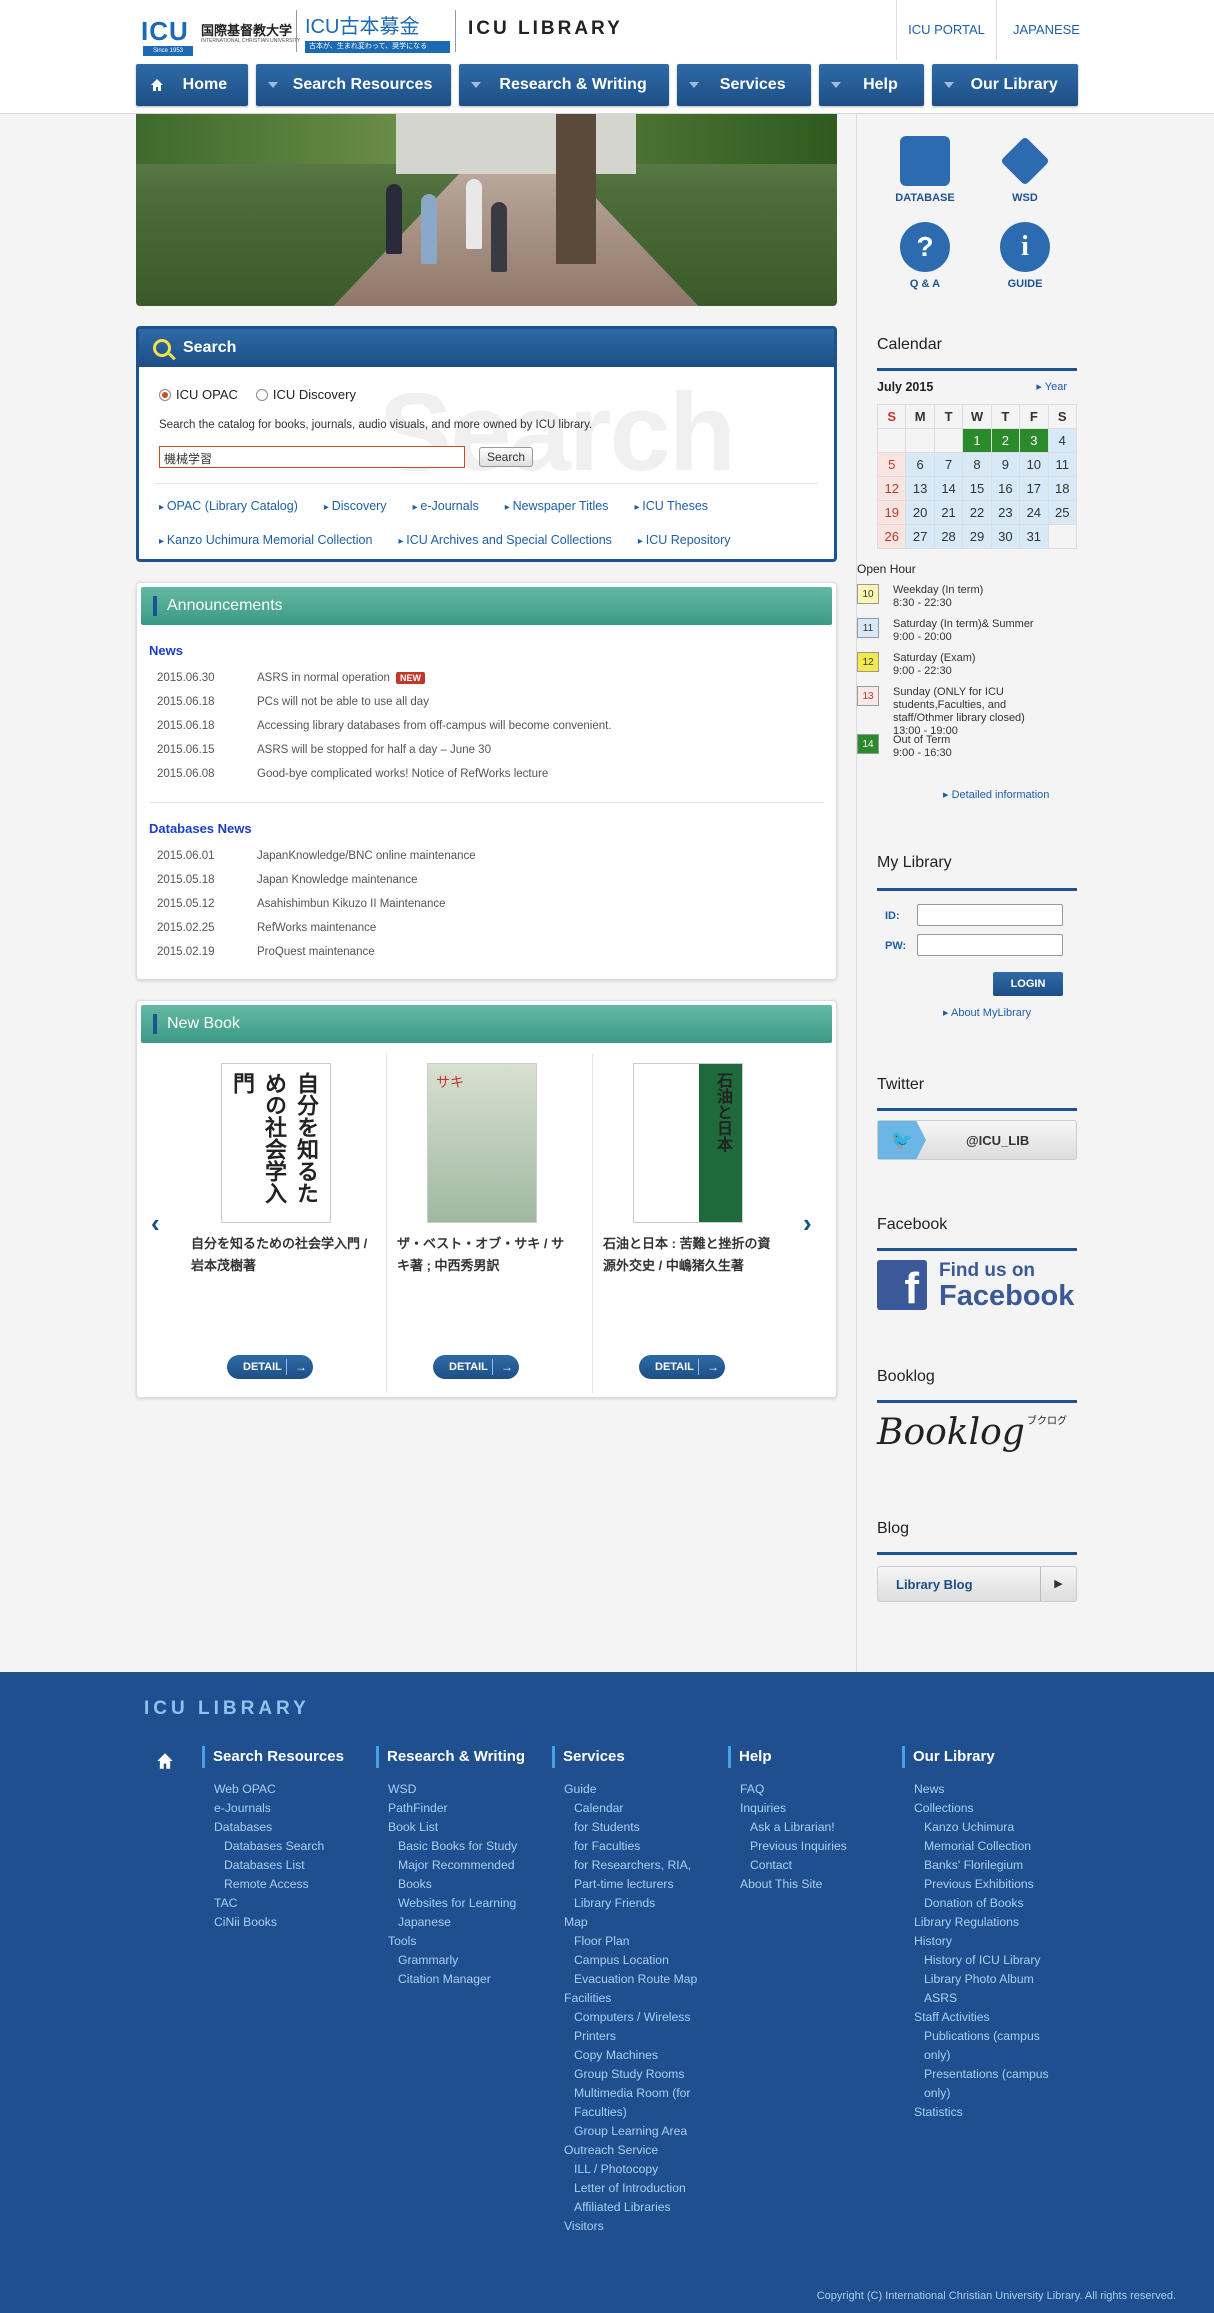  Describe the element at coordinates (639, 2074) in the screenshot. I see `footer-link: Group Study Rooms` at that location.